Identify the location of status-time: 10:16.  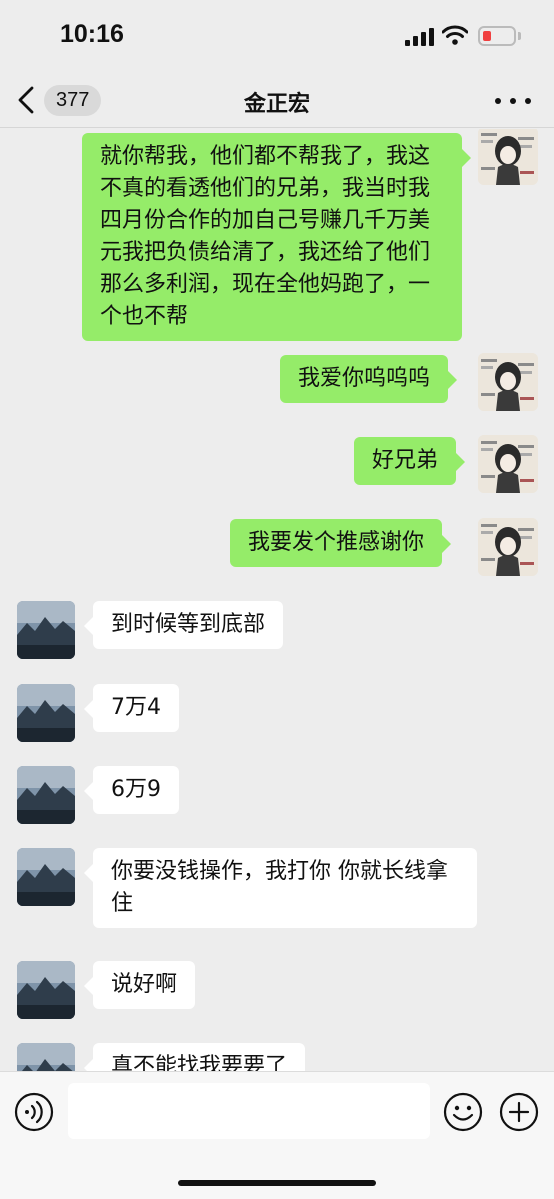
(92, 34).